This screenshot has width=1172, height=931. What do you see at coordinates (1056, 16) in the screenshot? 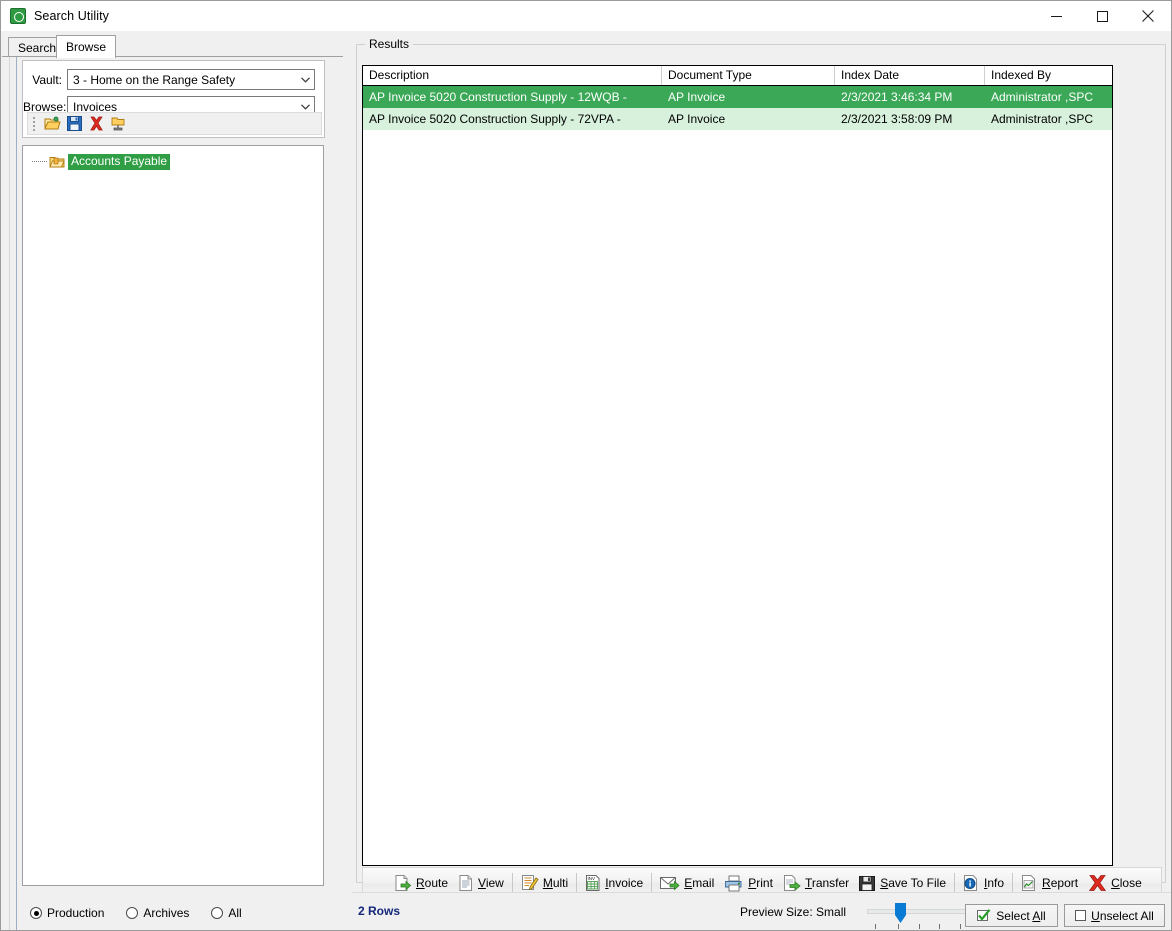
I see `minimize-button` at bounding box center [1056, 16].